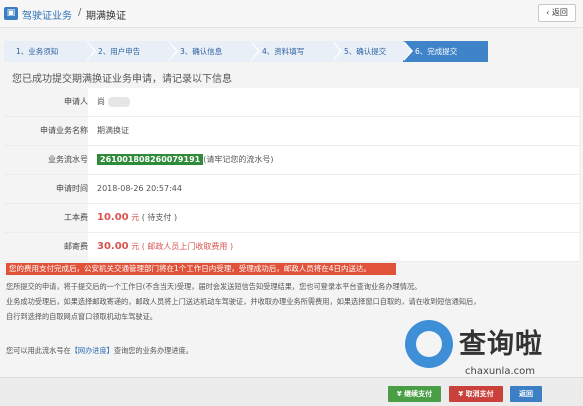 Image resolution: width=583 pixels, height=406 pixels. Describe the element at coordinates (139, 188) in the screenshot. I see `time-value: 2018-08-26 20:57:44` at that location.